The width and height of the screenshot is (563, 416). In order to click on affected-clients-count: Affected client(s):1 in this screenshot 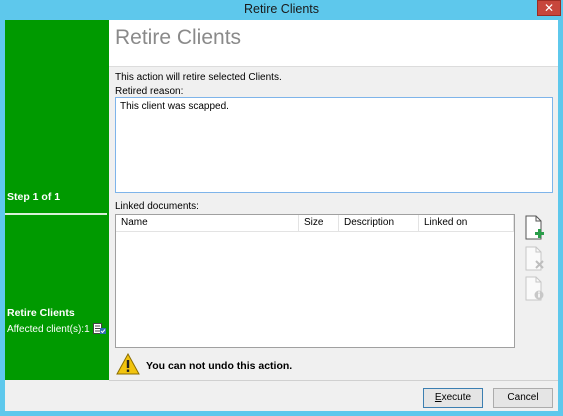, I will do `click(48, 329)`.